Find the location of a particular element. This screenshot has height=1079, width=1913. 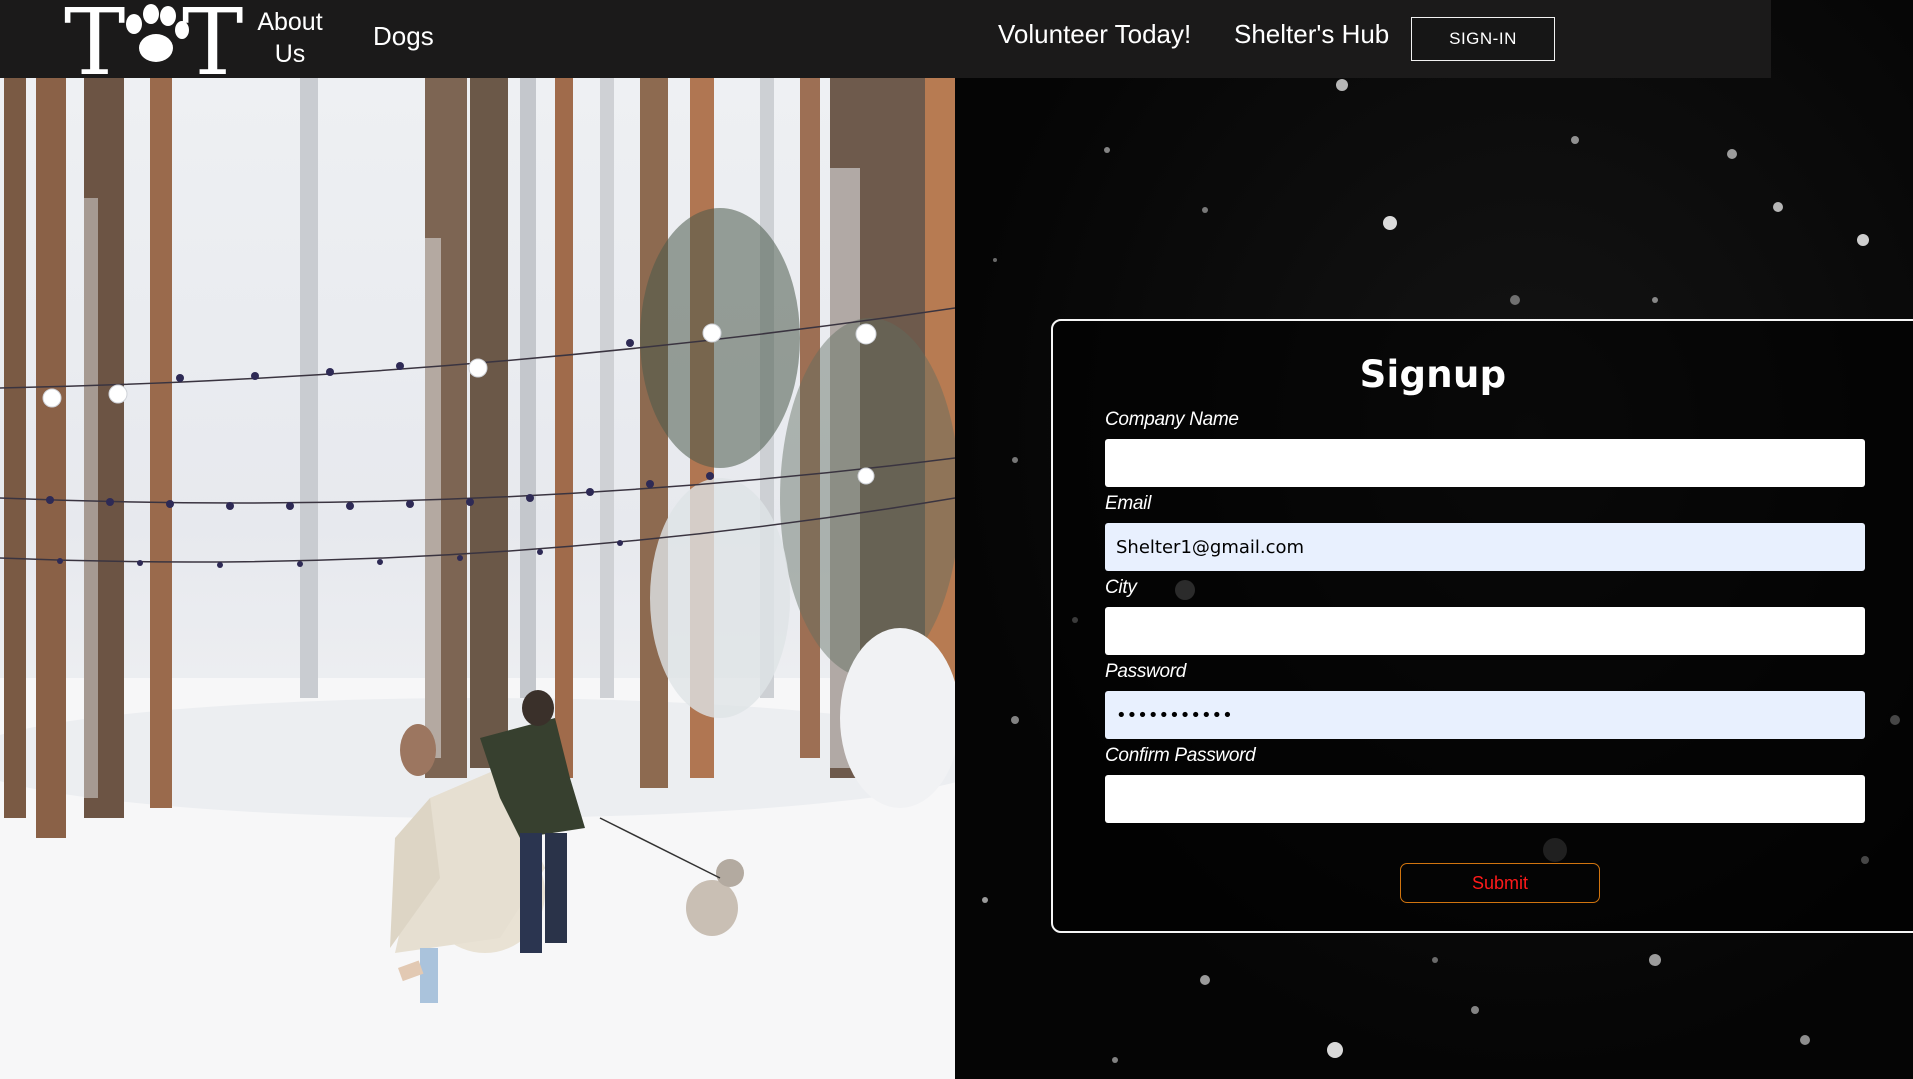

confirm-password-label: Confirm Password is located at coordinates (1180, 755).